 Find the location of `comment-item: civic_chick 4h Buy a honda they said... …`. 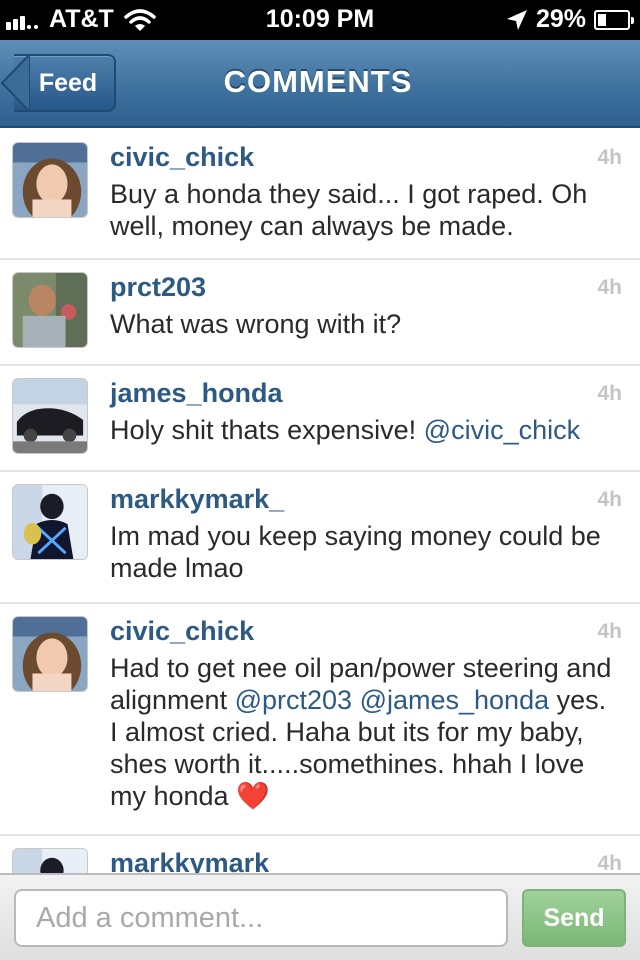

comment-item: civic_chick 4h Buy a honda they said... … is located at coordinates (320, 195).